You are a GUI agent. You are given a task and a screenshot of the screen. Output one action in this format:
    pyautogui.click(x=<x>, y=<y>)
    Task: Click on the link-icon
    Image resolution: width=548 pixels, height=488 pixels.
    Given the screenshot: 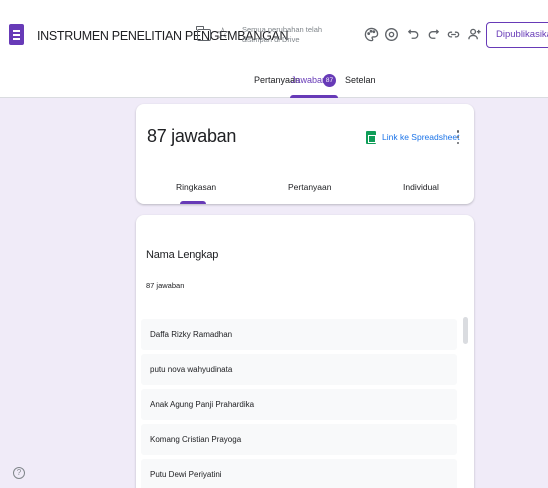 What is the action you would take?
    pyautogui.click(x=453, y=34)
    